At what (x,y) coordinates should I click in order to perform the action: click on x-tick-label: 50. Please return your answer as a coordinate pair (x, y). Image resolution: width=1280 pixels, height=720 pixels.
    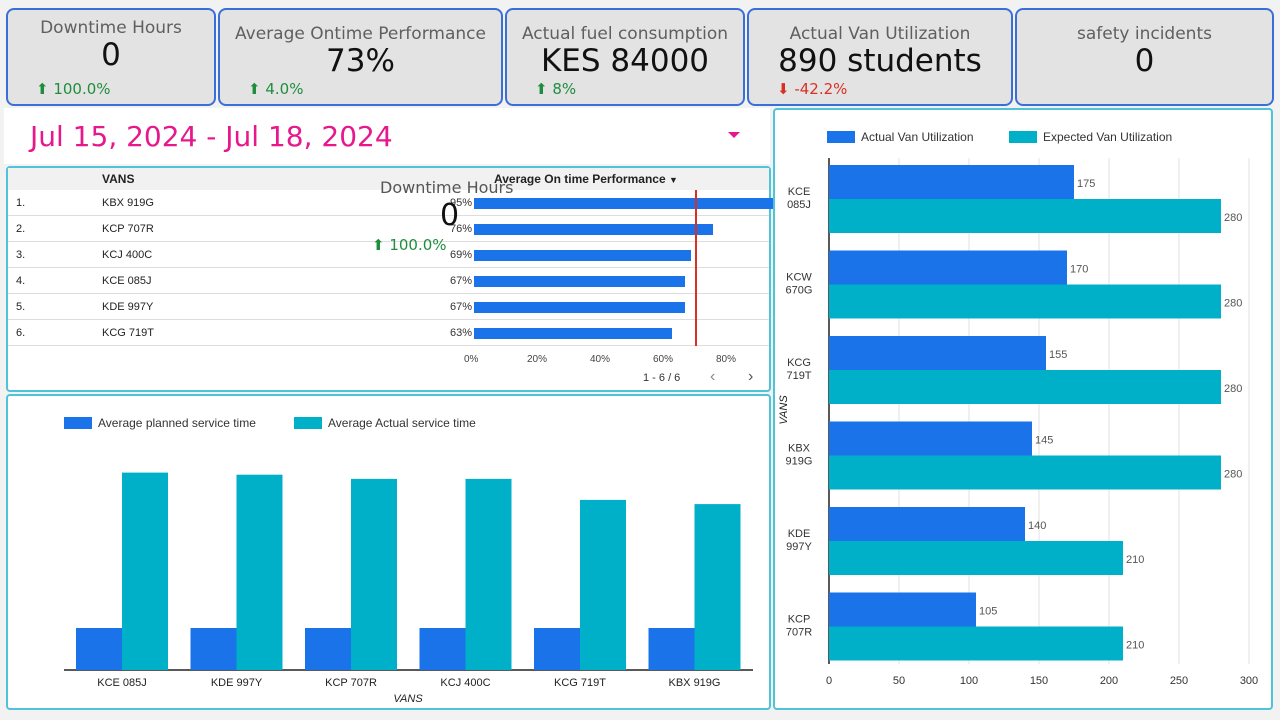
    Looking at the image, I should click on (899, 681).